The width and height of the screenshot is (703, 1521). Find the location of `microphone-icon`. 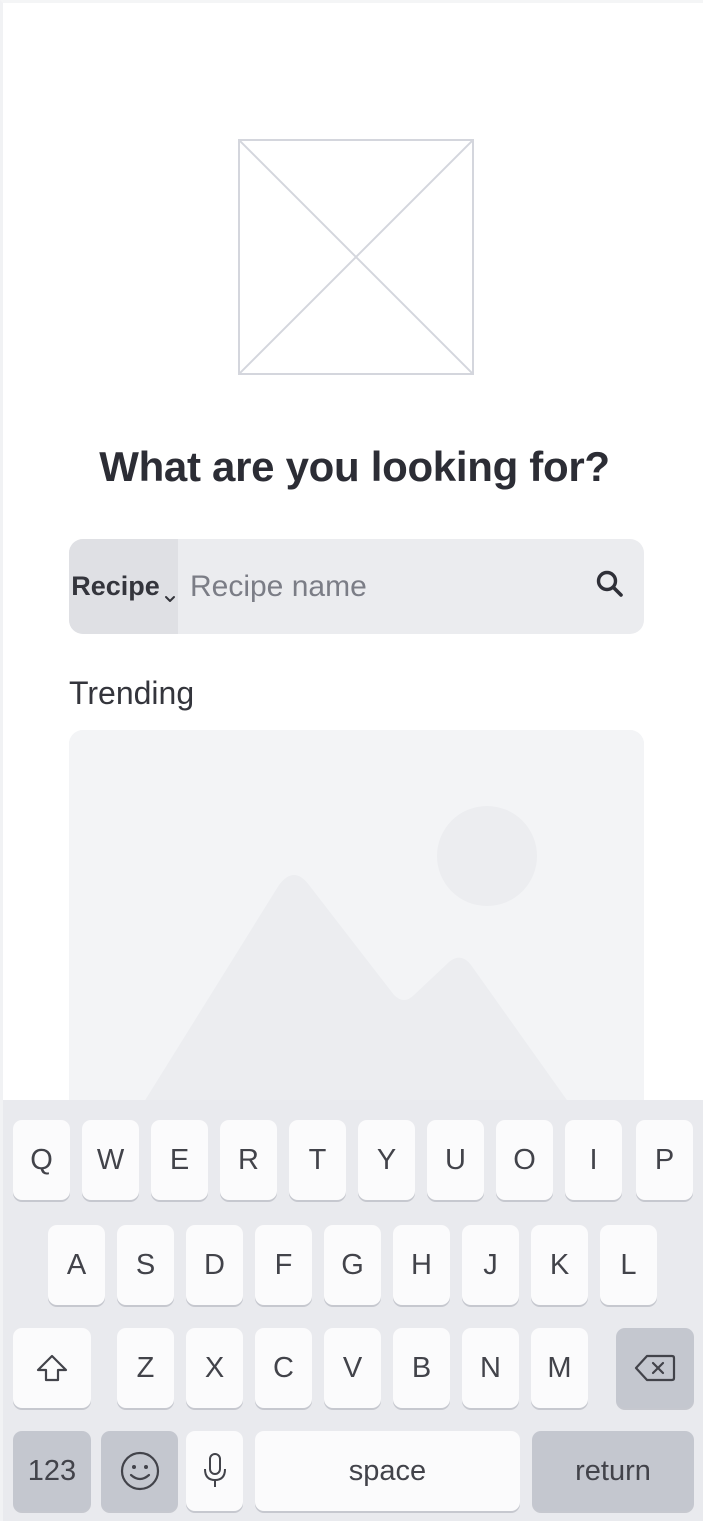

microphone-icon is located at coordinates (215, 1471).